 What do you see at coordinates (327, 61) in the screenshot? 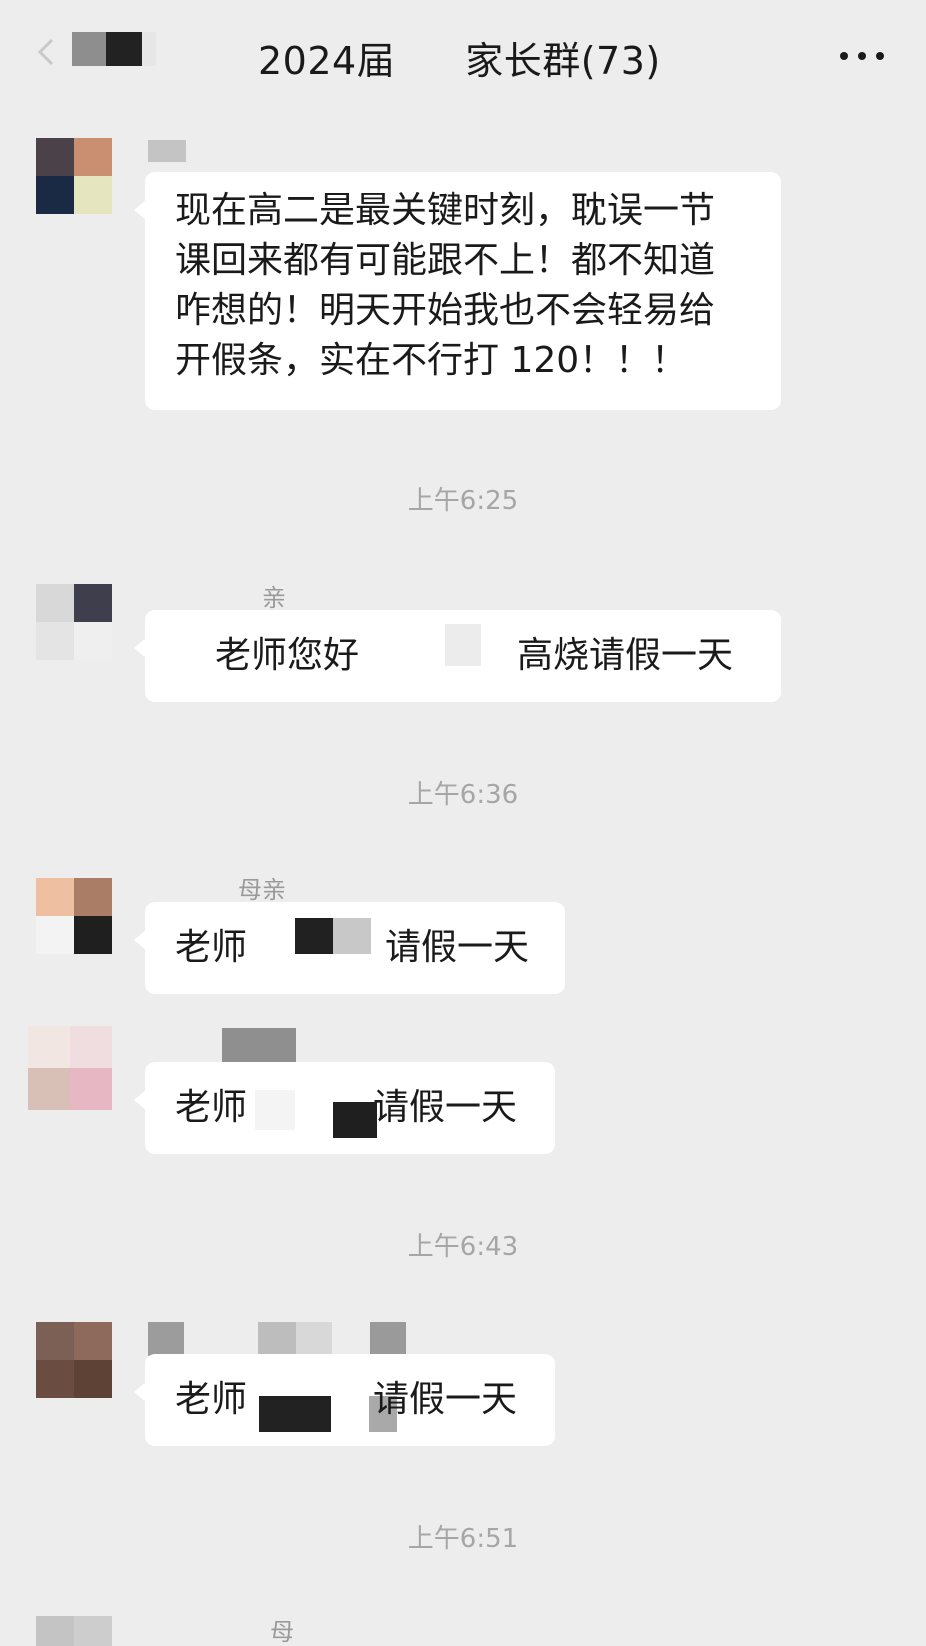
I see `title-prefix: 2024届` at bounding box center [327, 61].